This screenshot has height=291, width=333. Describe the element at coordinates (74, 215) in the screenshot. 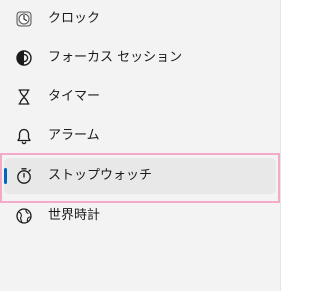

I see `nav-label-world-clock: 世界時計` at that location.